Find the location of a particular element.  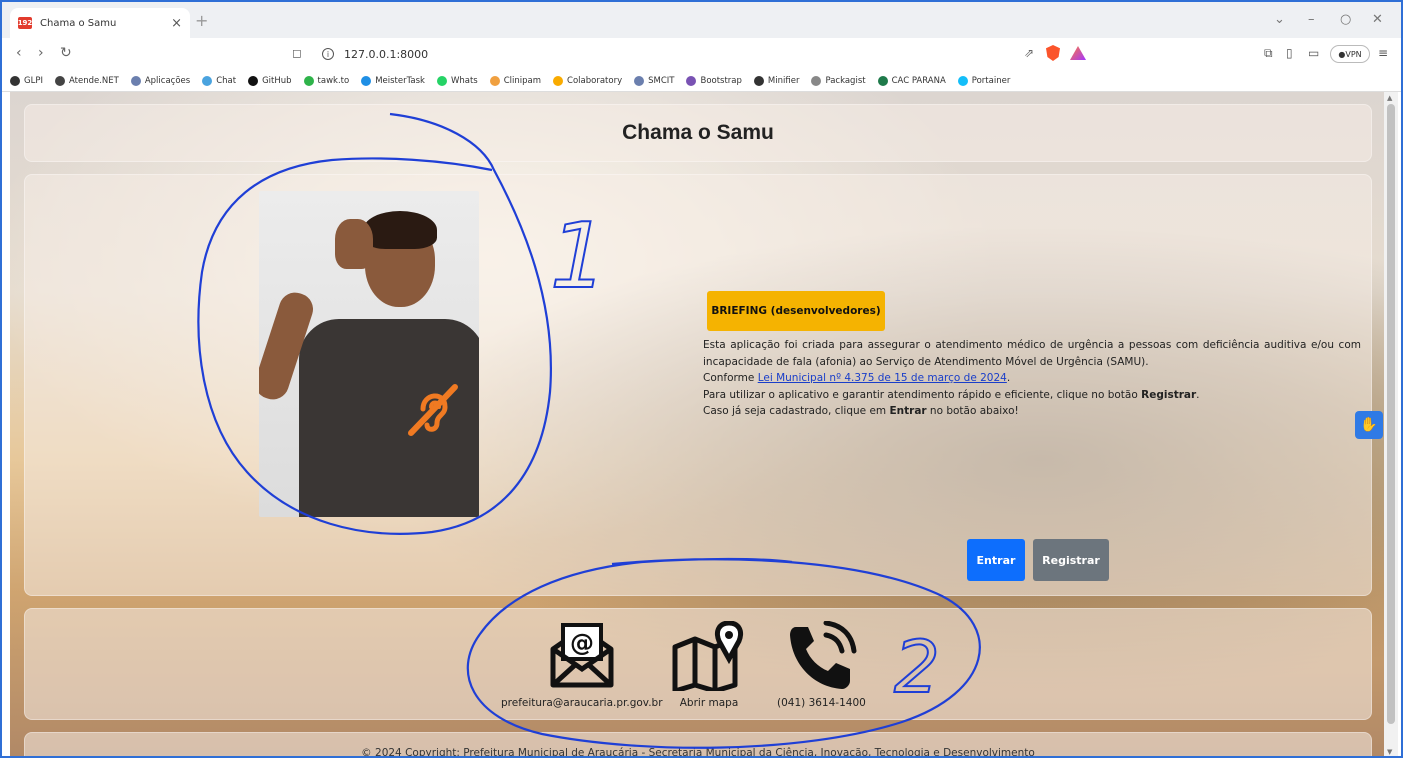

law-suffix: . is located at coordinates (1008, 378).